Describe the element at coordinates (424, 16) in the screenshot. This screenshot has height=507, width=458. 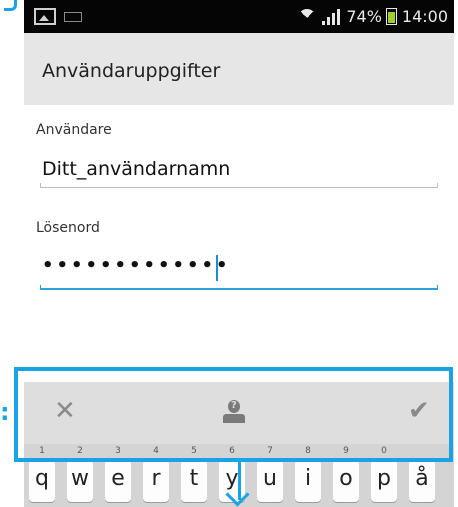
I see `clock: 14:00` at that location.